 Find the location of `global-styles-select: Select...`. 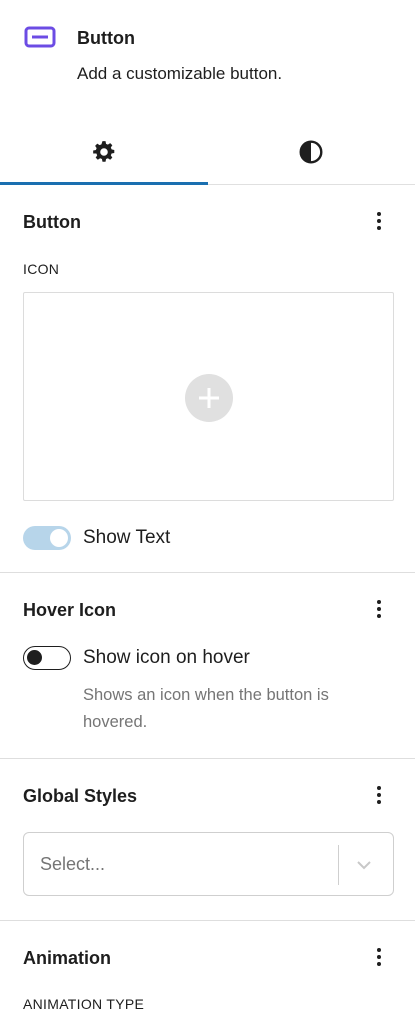

global-styles-select: Select... is located at coordinates (208, 864).